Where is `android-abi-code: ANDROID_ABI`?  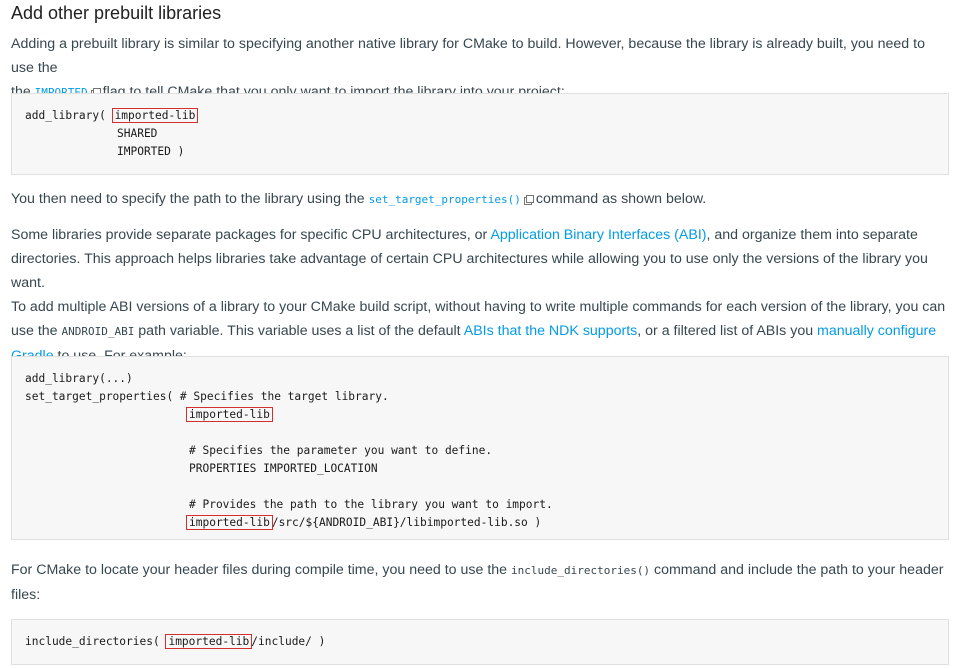
android-abi-code: ANDROID_ABI is located at coordinates (98, 331).